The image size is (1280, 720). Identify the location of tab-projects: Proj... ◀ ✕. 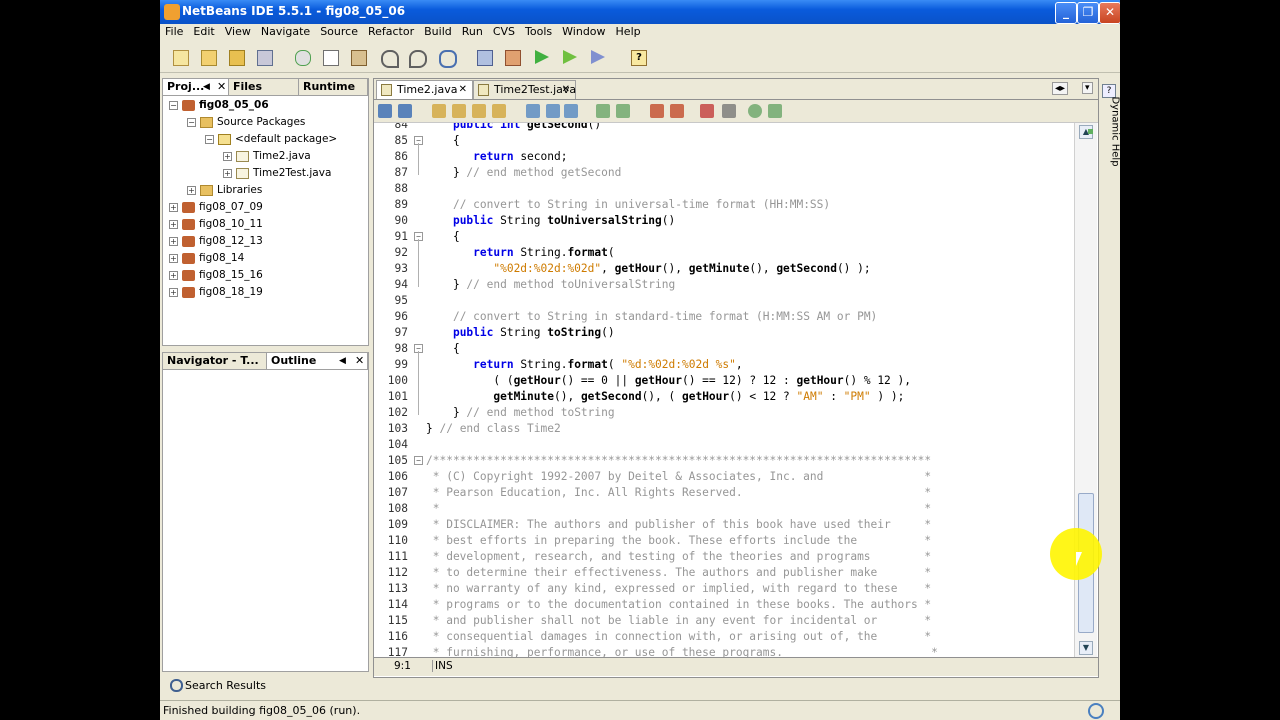
(196, 87).